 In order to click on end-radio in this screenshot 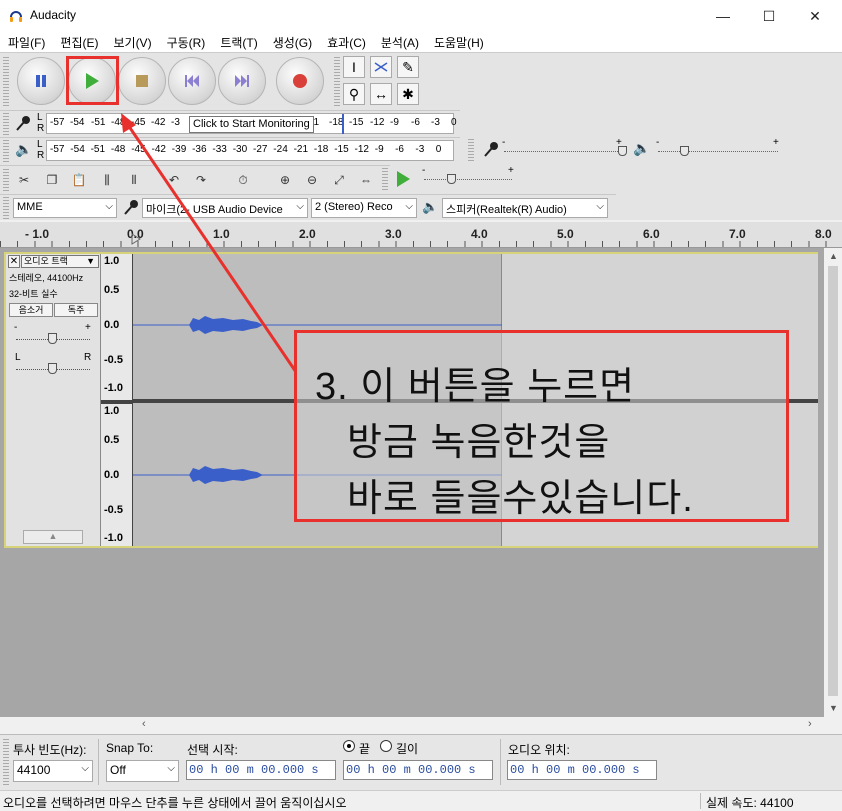, I will do `click(349, 746)`.